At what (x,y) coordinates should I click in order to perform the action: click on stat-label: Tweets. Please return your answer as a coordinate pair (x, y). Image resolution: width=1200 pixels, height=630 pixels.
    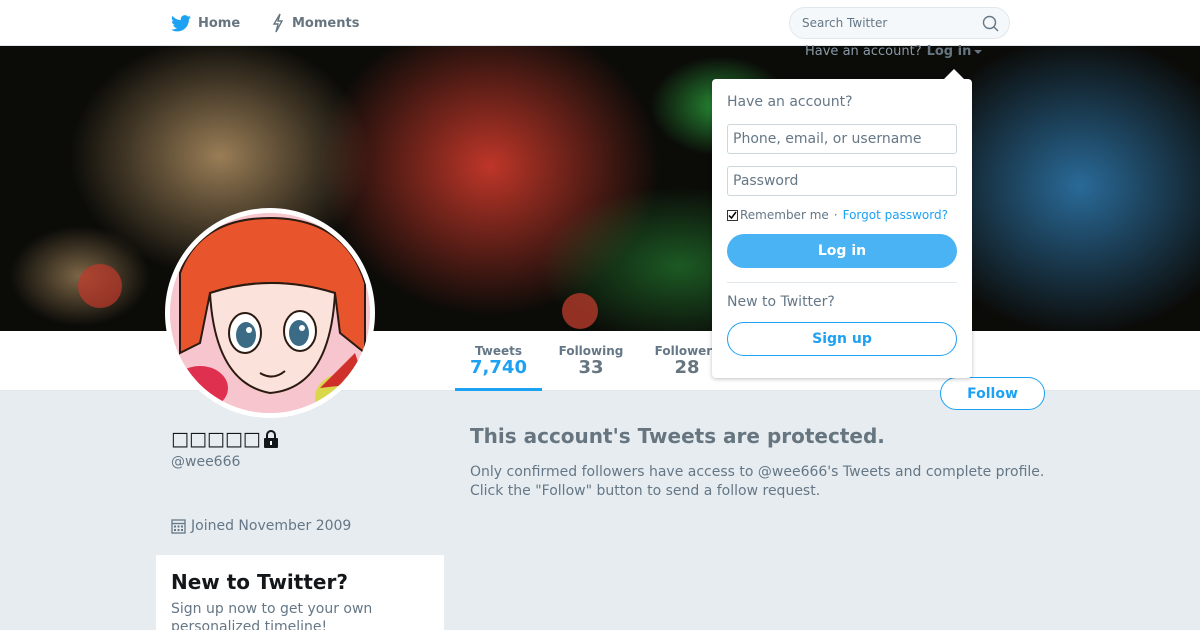
    Looking at the image, I should click on (498, 351).